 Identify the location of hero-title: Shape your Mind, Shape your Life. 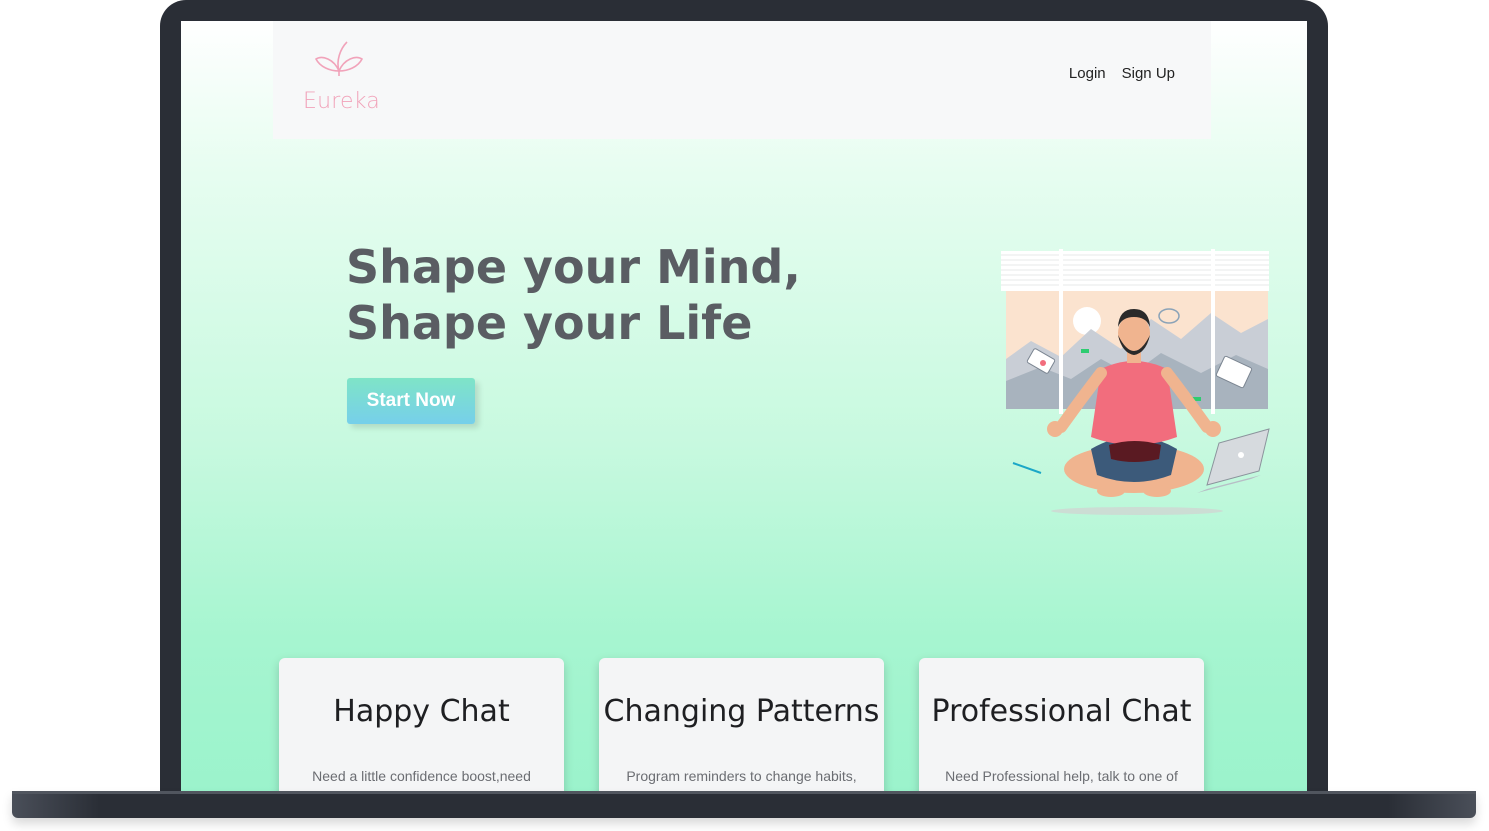
(573, 295).